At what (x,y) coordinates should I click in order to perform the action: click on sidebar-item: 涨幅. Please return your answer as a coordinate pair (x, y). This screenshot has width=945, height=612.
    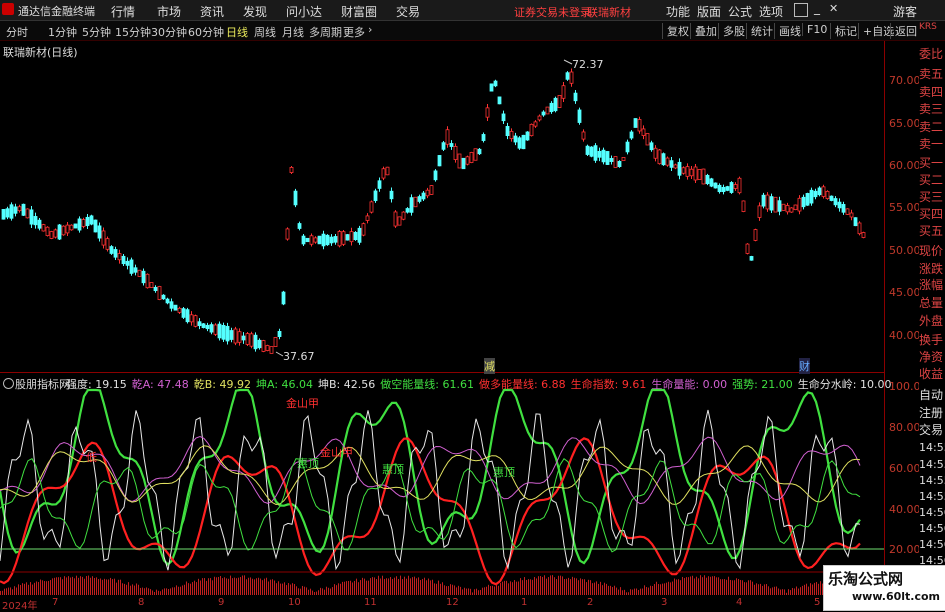
    Looking at the image, I should click on (932, 284).